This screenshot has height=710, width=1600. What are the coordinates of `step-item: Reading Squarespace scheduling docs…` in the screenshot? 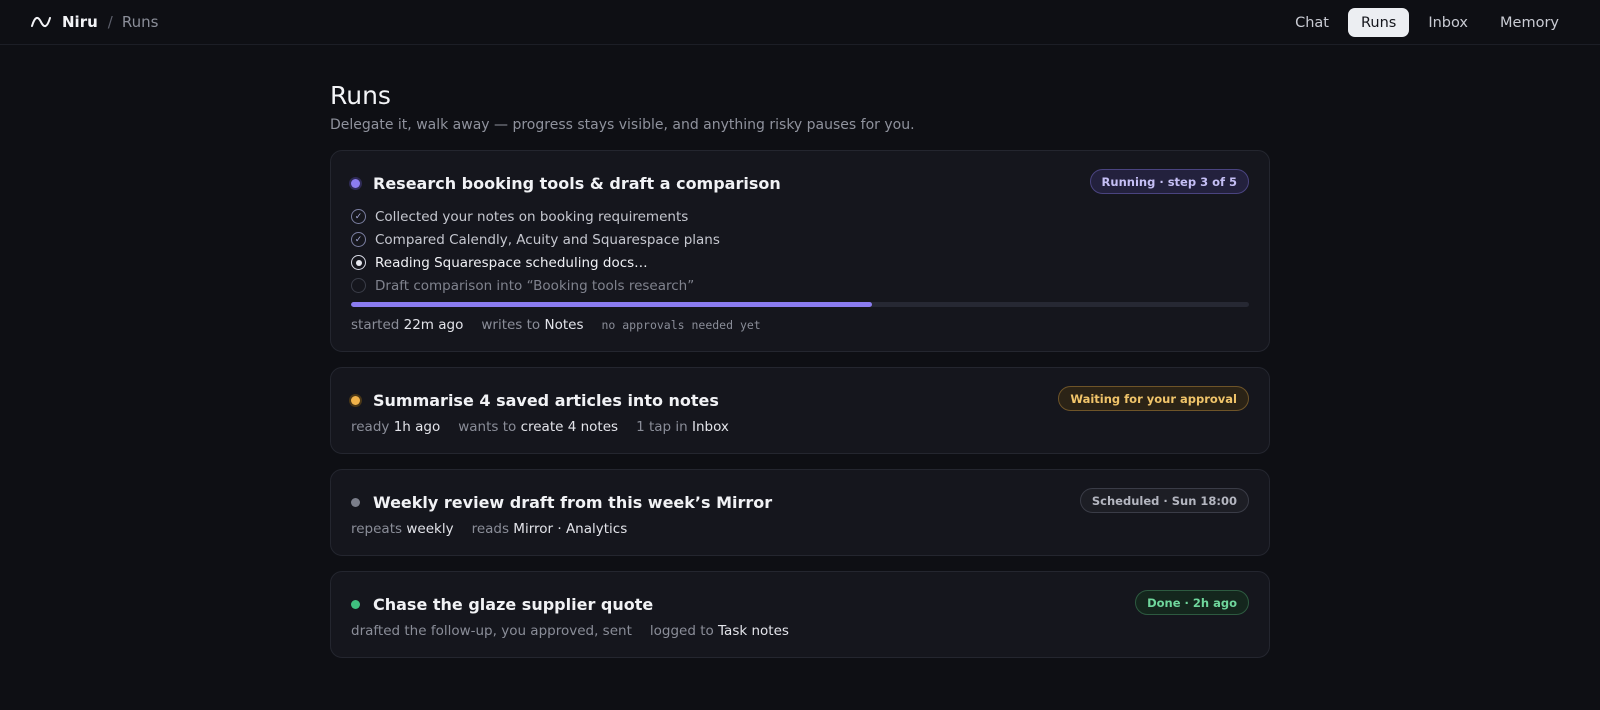 It's located at (535, 262).